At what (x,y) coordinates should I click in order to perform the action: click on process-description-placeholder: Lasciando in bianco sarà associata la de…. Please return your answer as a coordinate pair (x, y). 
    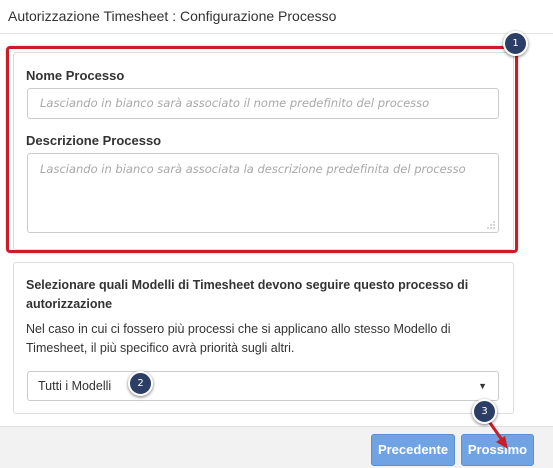
    Looking at the image, I should click on (253, 169).